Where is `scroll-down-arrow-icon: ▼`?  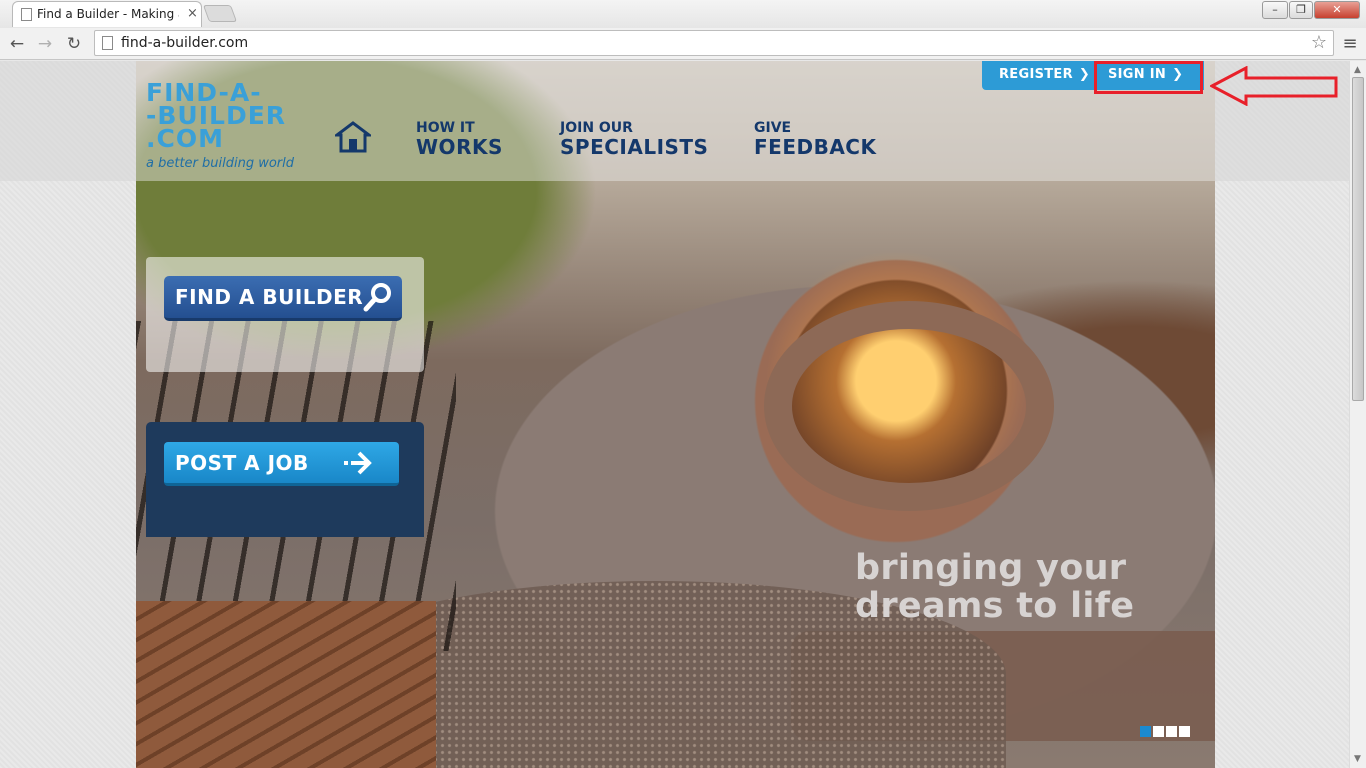 scroll-down-arrow-icon: ▼ is located at coordinates (1357, 759).